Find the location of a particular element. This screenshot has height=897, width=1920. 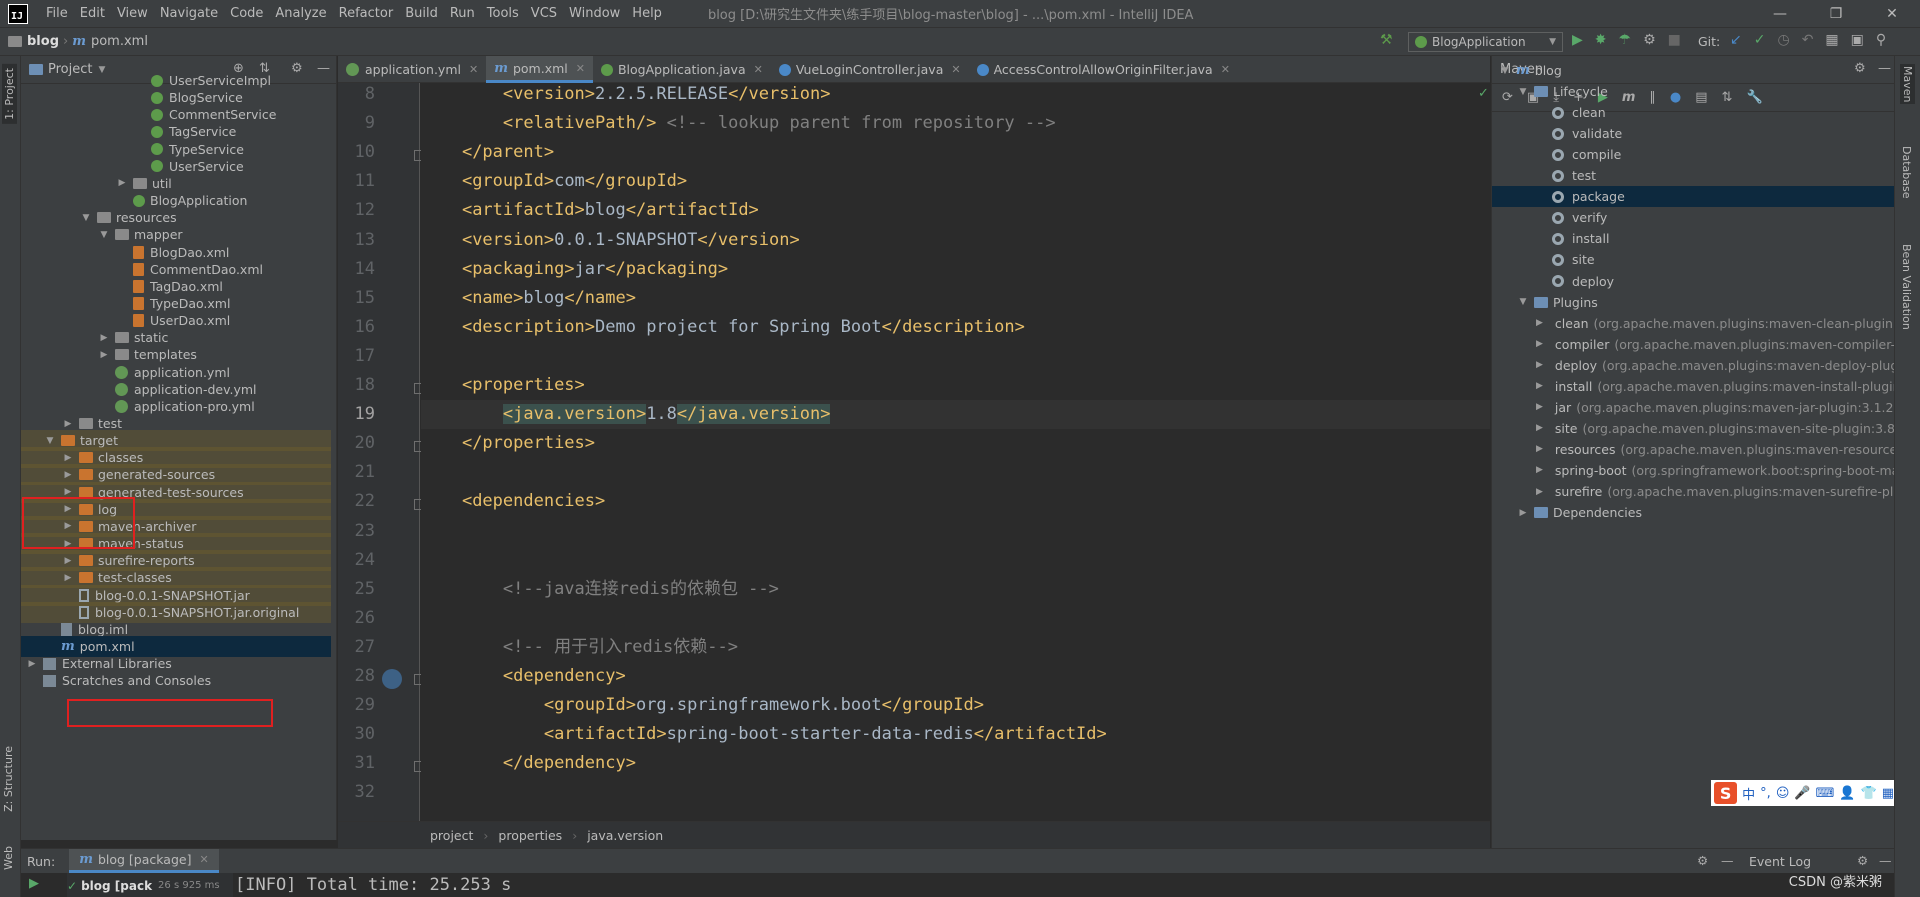

debug-icon: ✸ is located at coordinates (1601, 40).